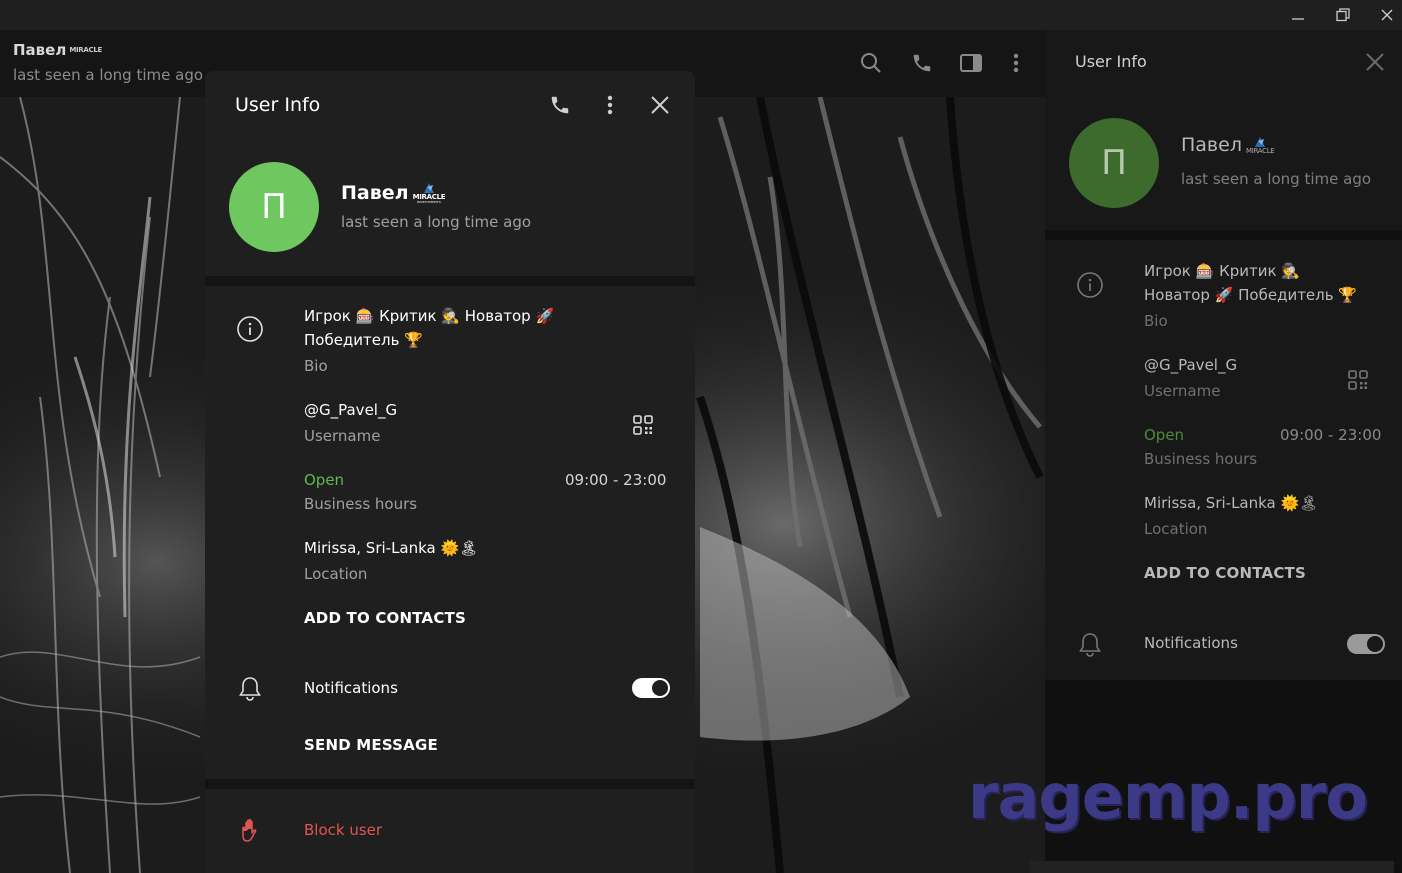  Describe the element at coordinates (1176, 529) in the screenshot. I see `side-location-label: Location` at that location.